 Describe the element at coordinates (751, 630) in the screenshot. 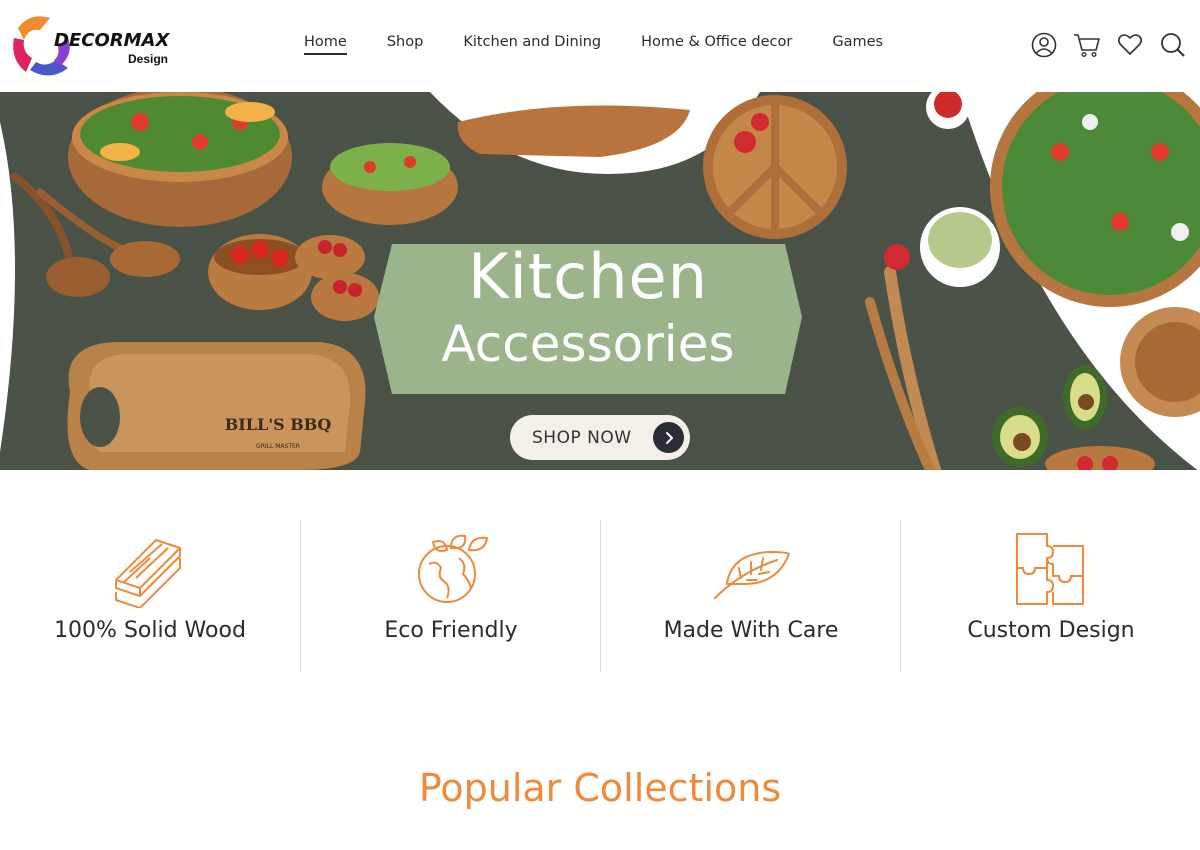

I see `feature-label: Made With Care` at that location.